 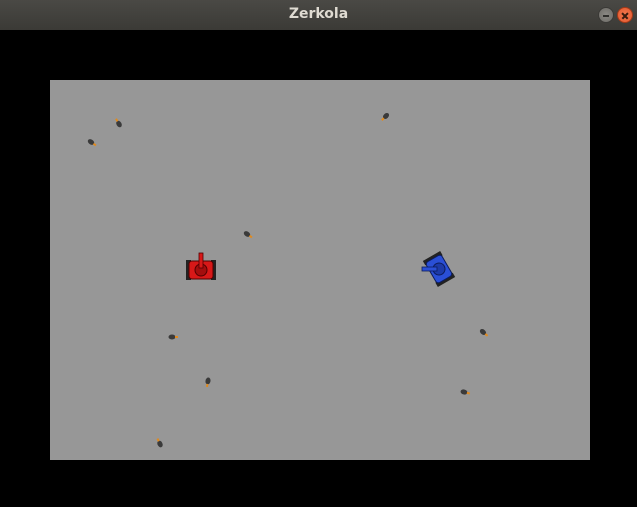 What do you see at coordinates (625, 15) in the screenshot?
I see `close-button` at bounding box center [625, 15].